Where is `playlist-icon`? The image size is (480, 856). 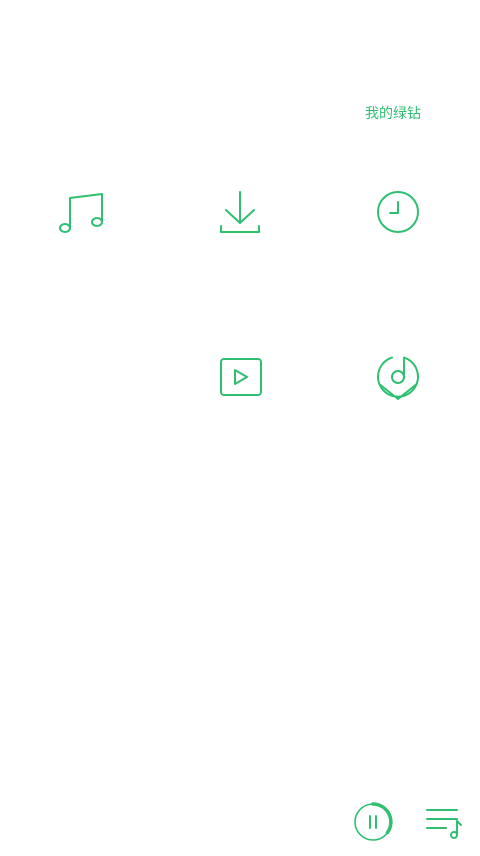 playlist-icon is located at coordinates (444, 824).